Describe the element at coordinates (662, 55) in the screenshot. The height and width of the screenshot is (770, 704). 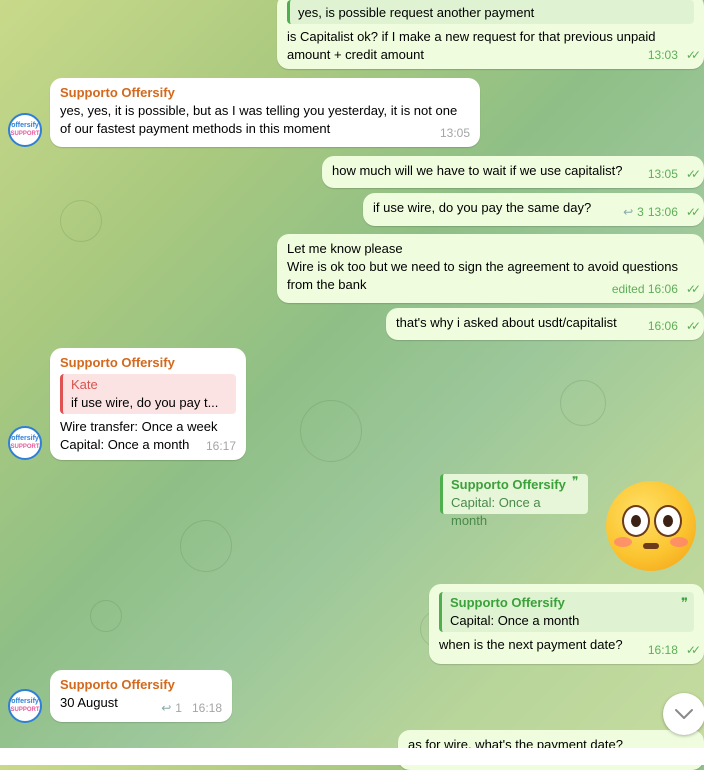
I see `message-time: 13:03` at that location.